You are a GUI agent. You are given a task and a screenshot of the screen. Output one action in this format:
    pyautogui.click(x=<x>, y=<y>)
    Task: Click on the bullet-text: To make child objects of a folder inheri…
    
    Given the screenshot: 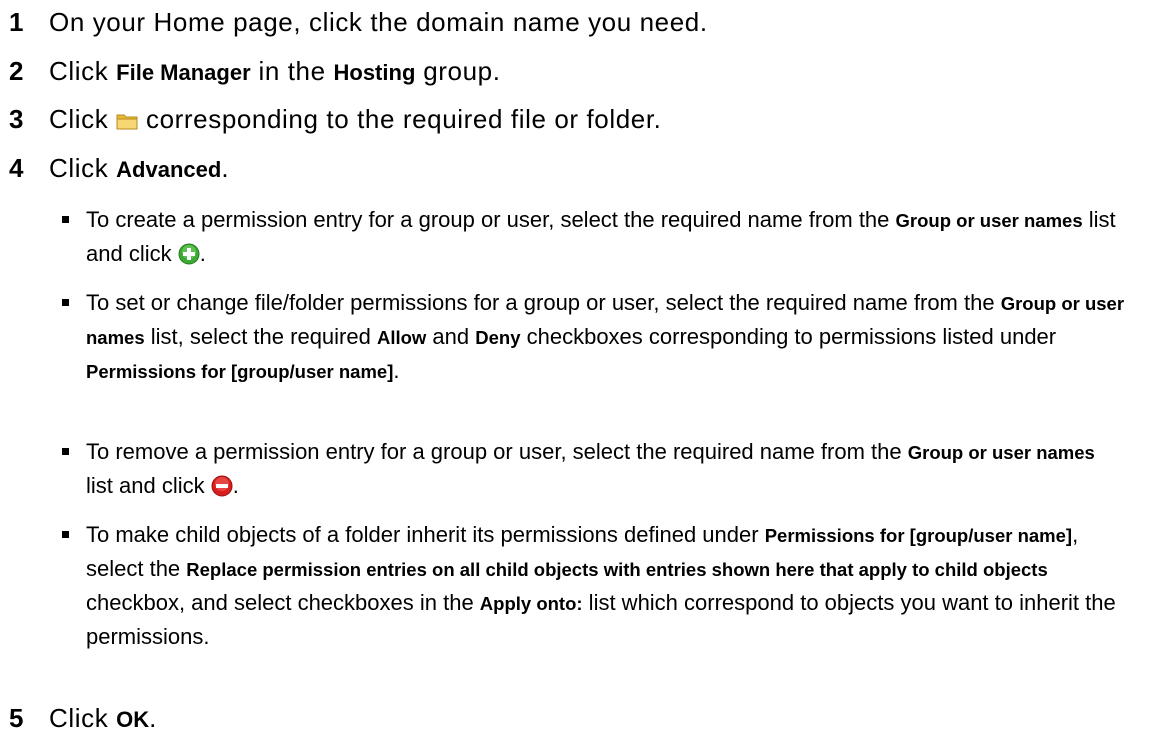 What is the action you would take?
    pyautogui.click(x=425, y=534)
    